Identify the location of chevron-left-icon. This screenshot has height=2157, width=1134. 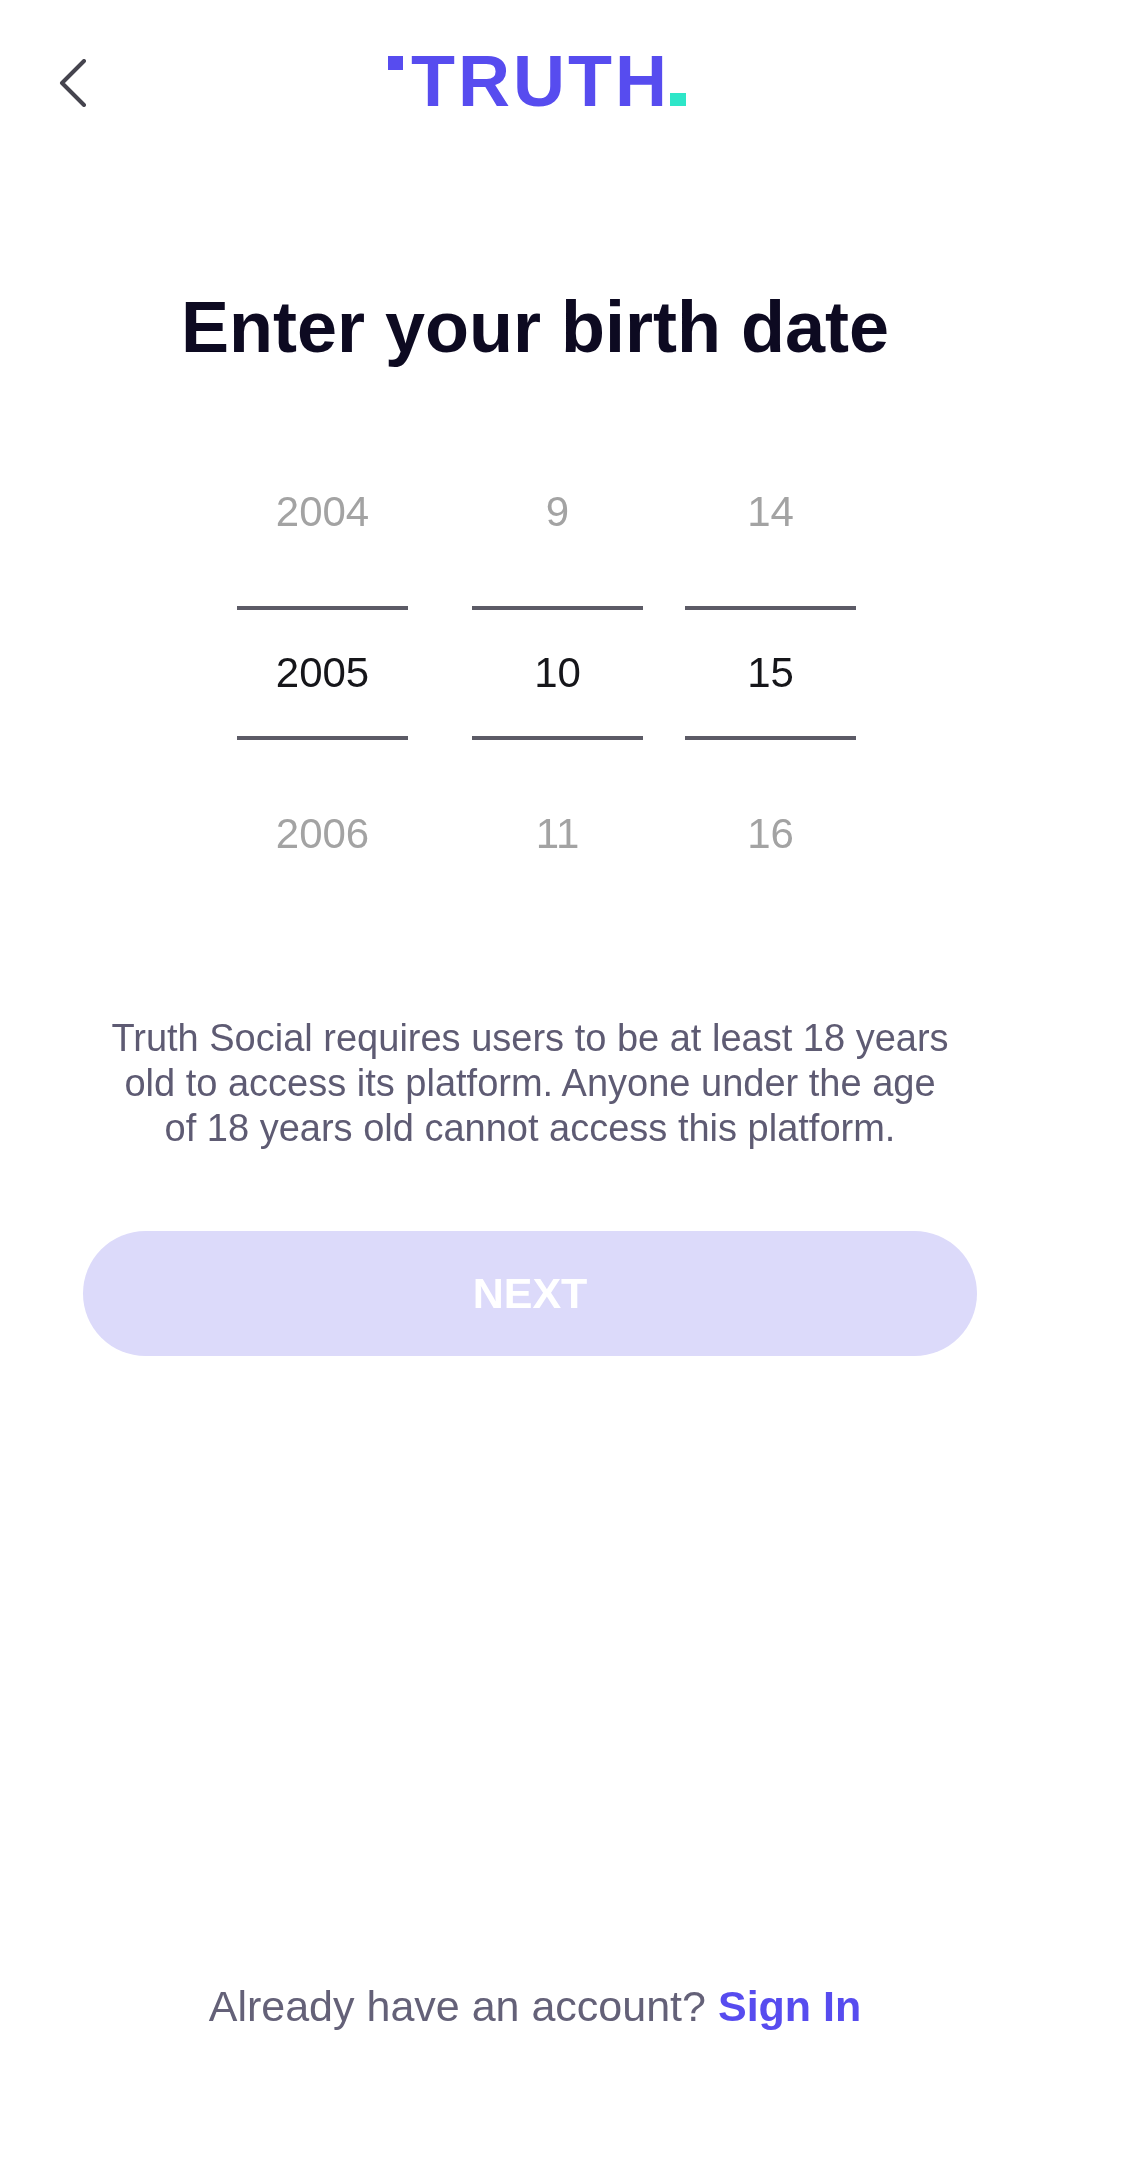
(73, 83).